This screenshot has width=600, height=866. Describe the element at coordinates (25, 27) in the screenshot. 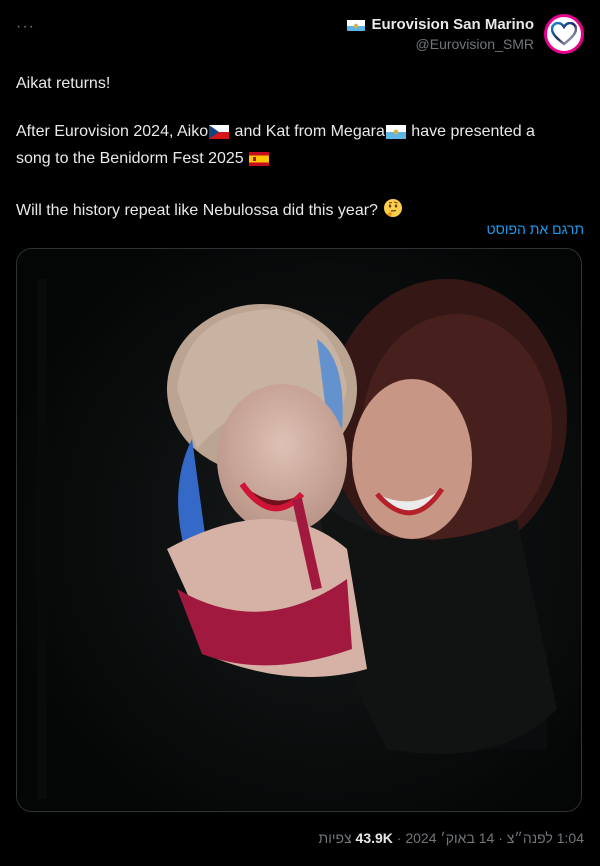

I see `more-options-icon: ···` at that location.